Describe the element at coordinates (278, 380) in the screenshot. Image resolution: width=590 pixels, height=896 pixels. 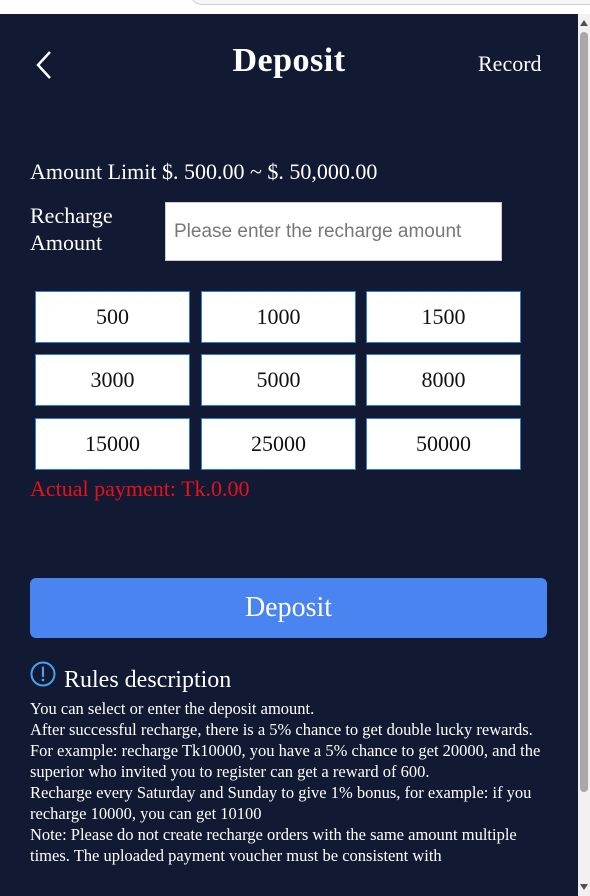
I see `amount-option: 5000` at that location.